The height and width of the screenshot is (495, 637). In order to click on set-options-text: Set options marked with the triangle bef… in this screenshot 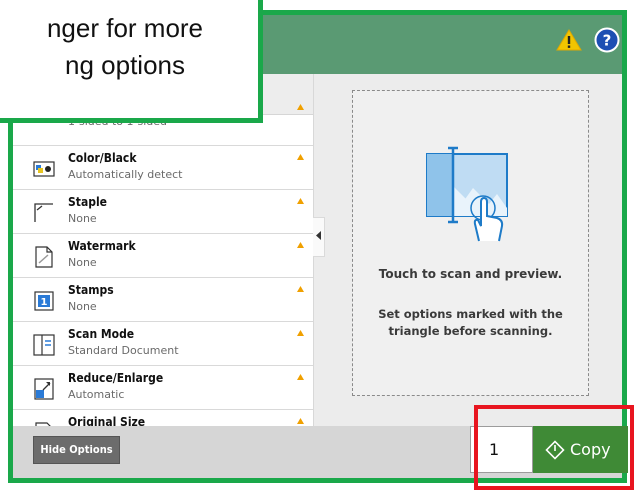, I will do `click(470, 323)`.